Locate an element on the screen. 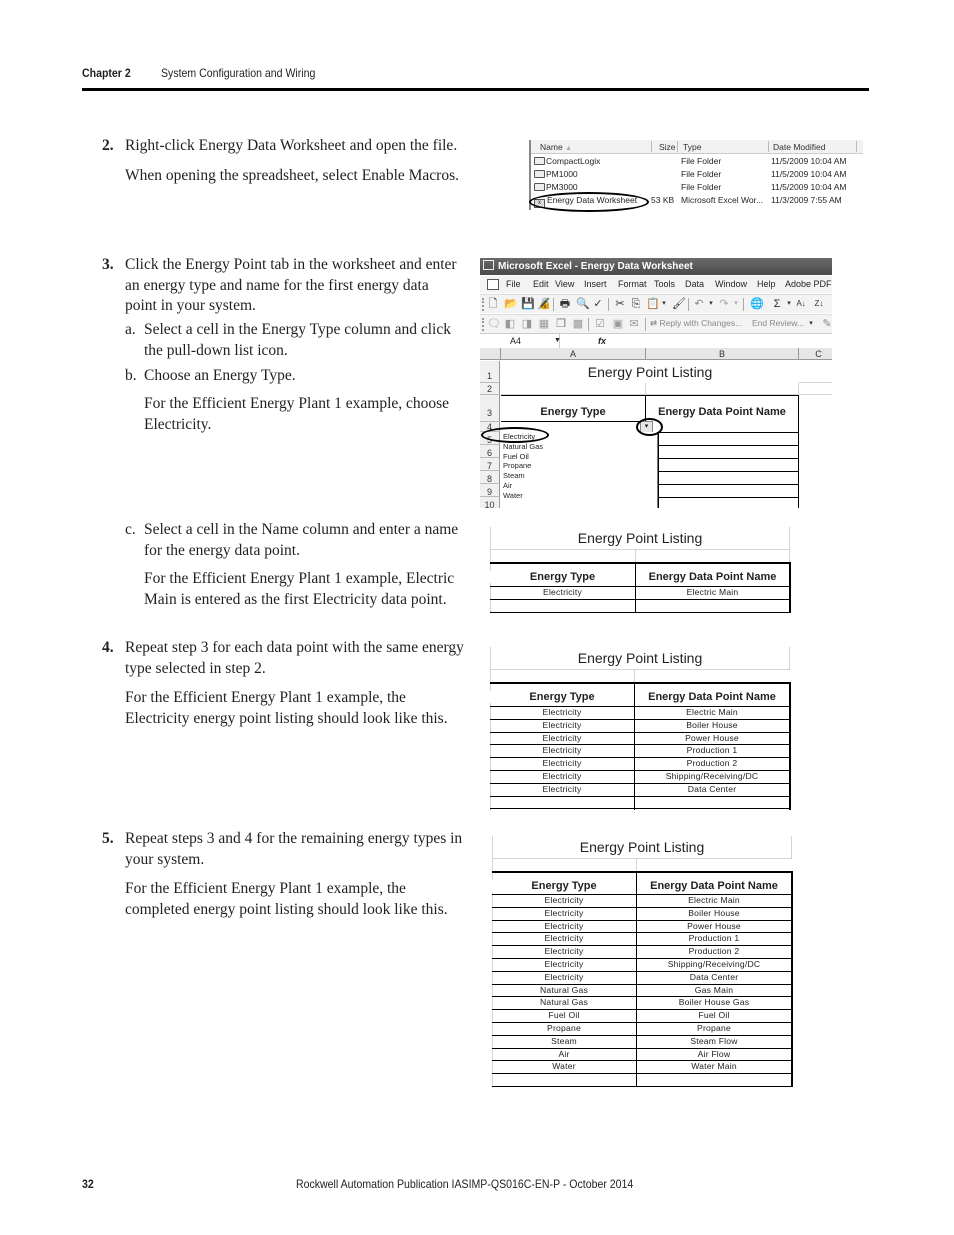  row-header: 6 is located at coordinates (490, 451).